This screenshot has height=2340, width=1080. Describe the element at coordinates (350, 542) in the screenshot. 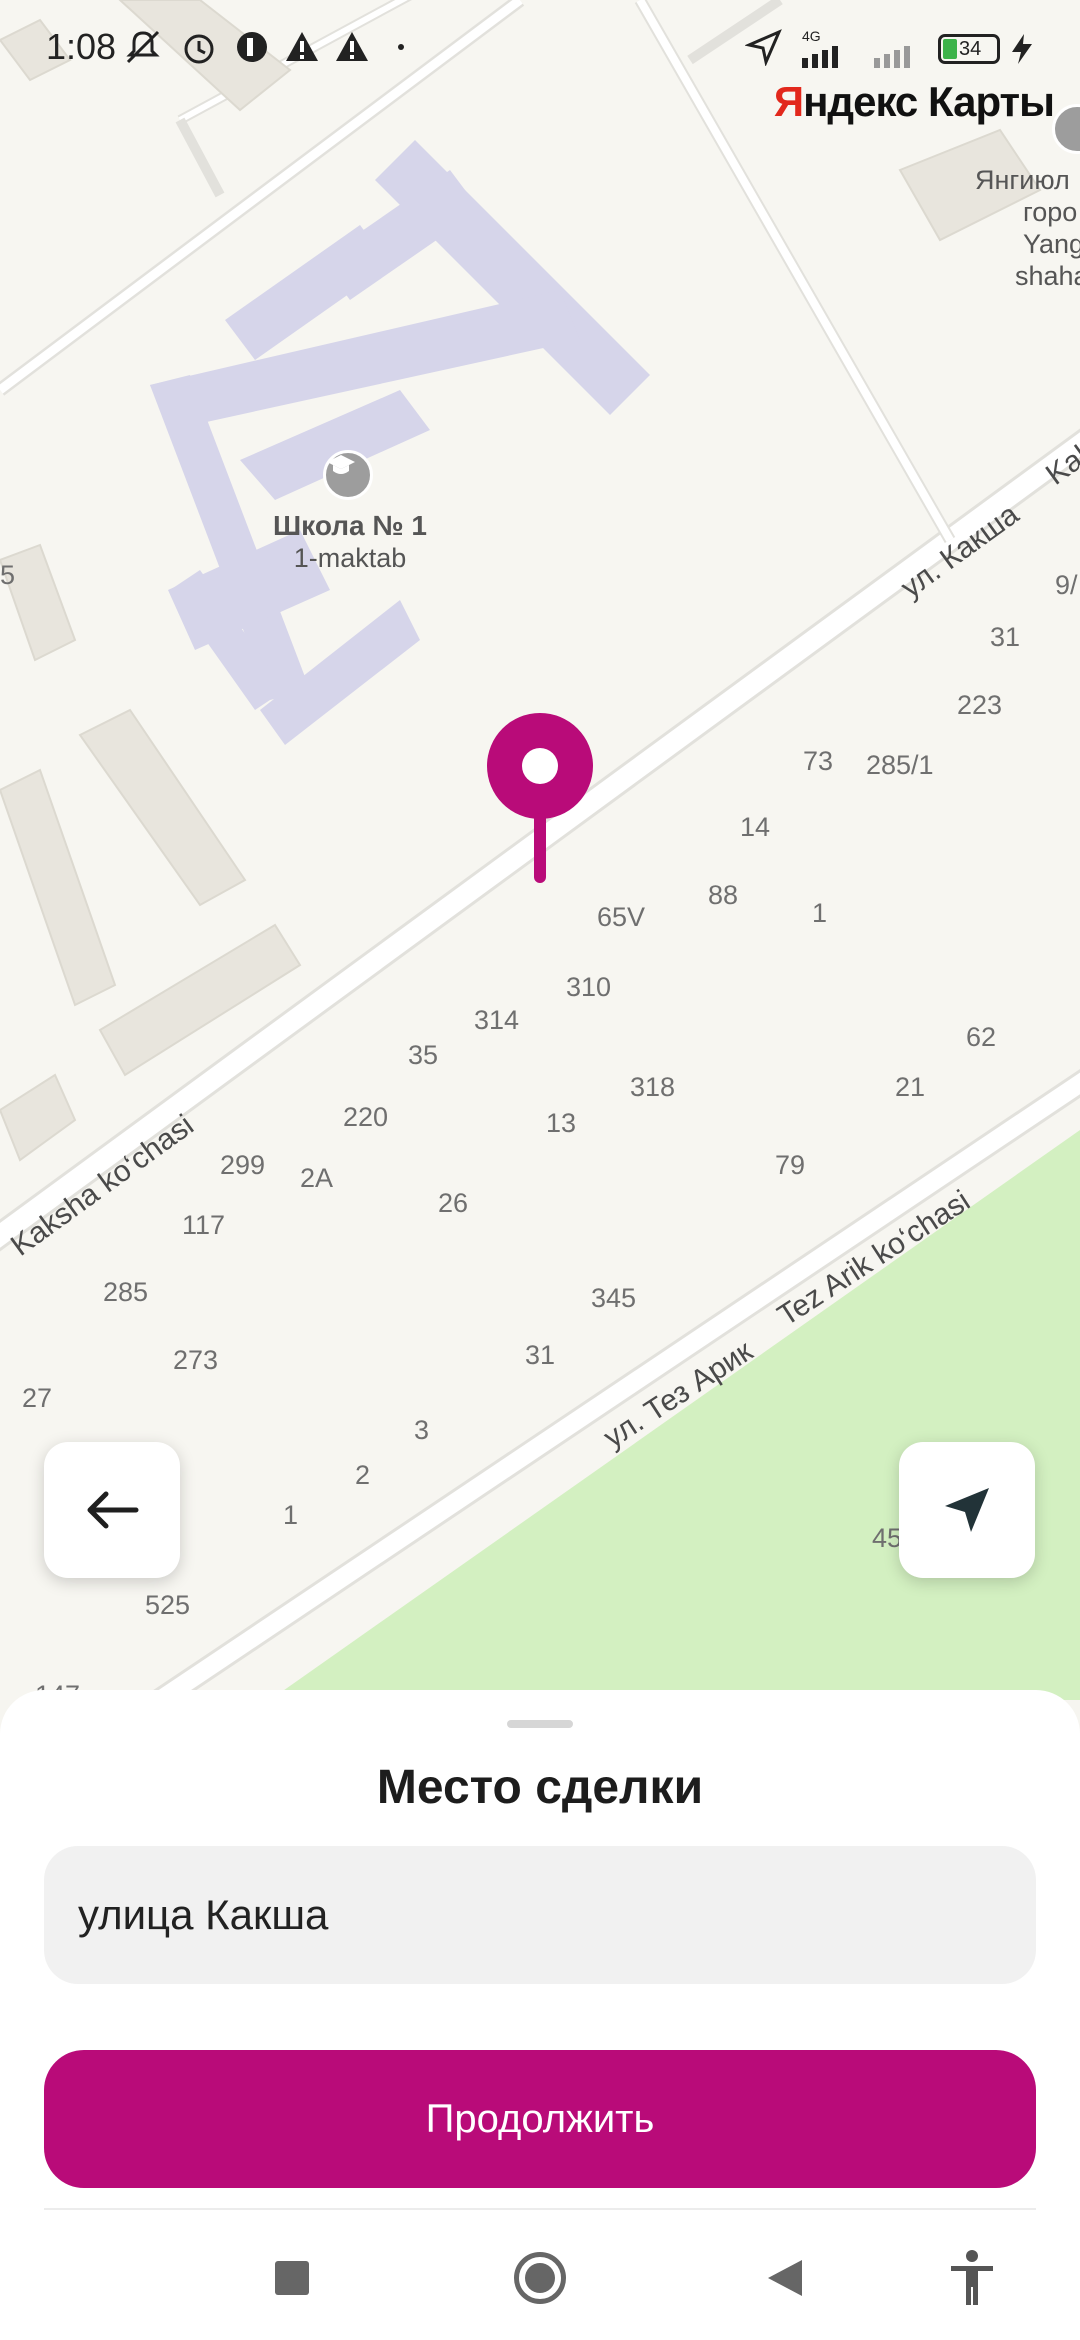

I see `school-poi-label: Школа № 1 1-maktab` at that location.